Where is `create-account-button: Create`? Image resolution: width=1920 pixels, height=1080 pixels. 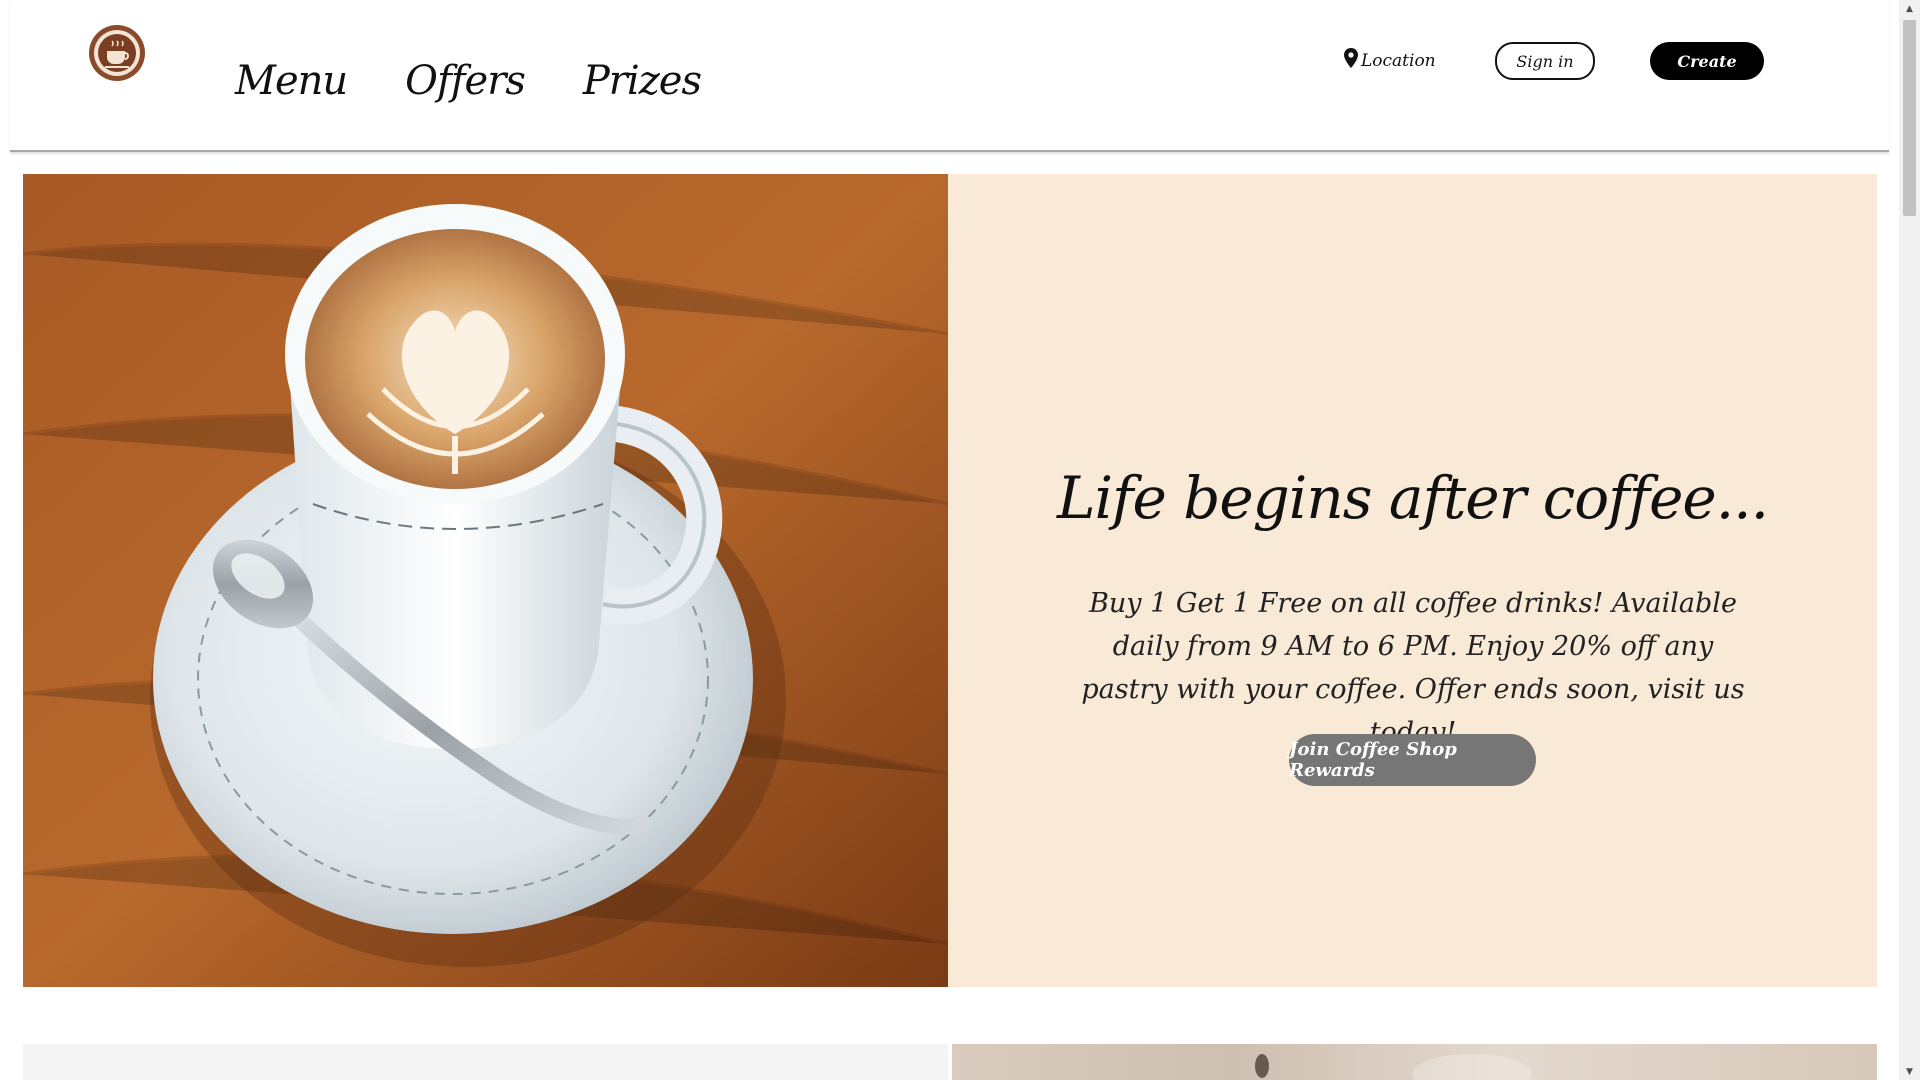
create-account-button: Create is located at coordinates (1707, 61).